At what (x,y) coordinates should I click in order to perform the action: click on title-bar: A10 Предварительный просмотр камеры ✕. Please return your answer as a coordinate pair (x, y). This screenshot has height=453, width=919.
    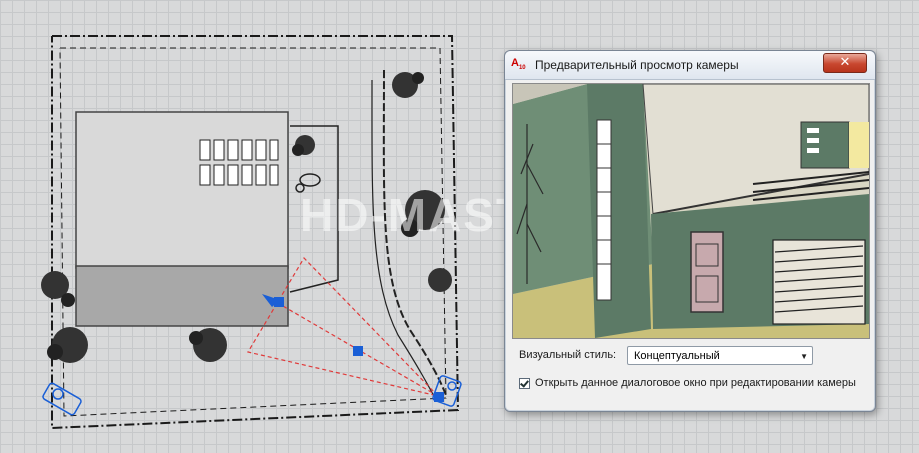
    Looking at the image, I should click on (690, 65).